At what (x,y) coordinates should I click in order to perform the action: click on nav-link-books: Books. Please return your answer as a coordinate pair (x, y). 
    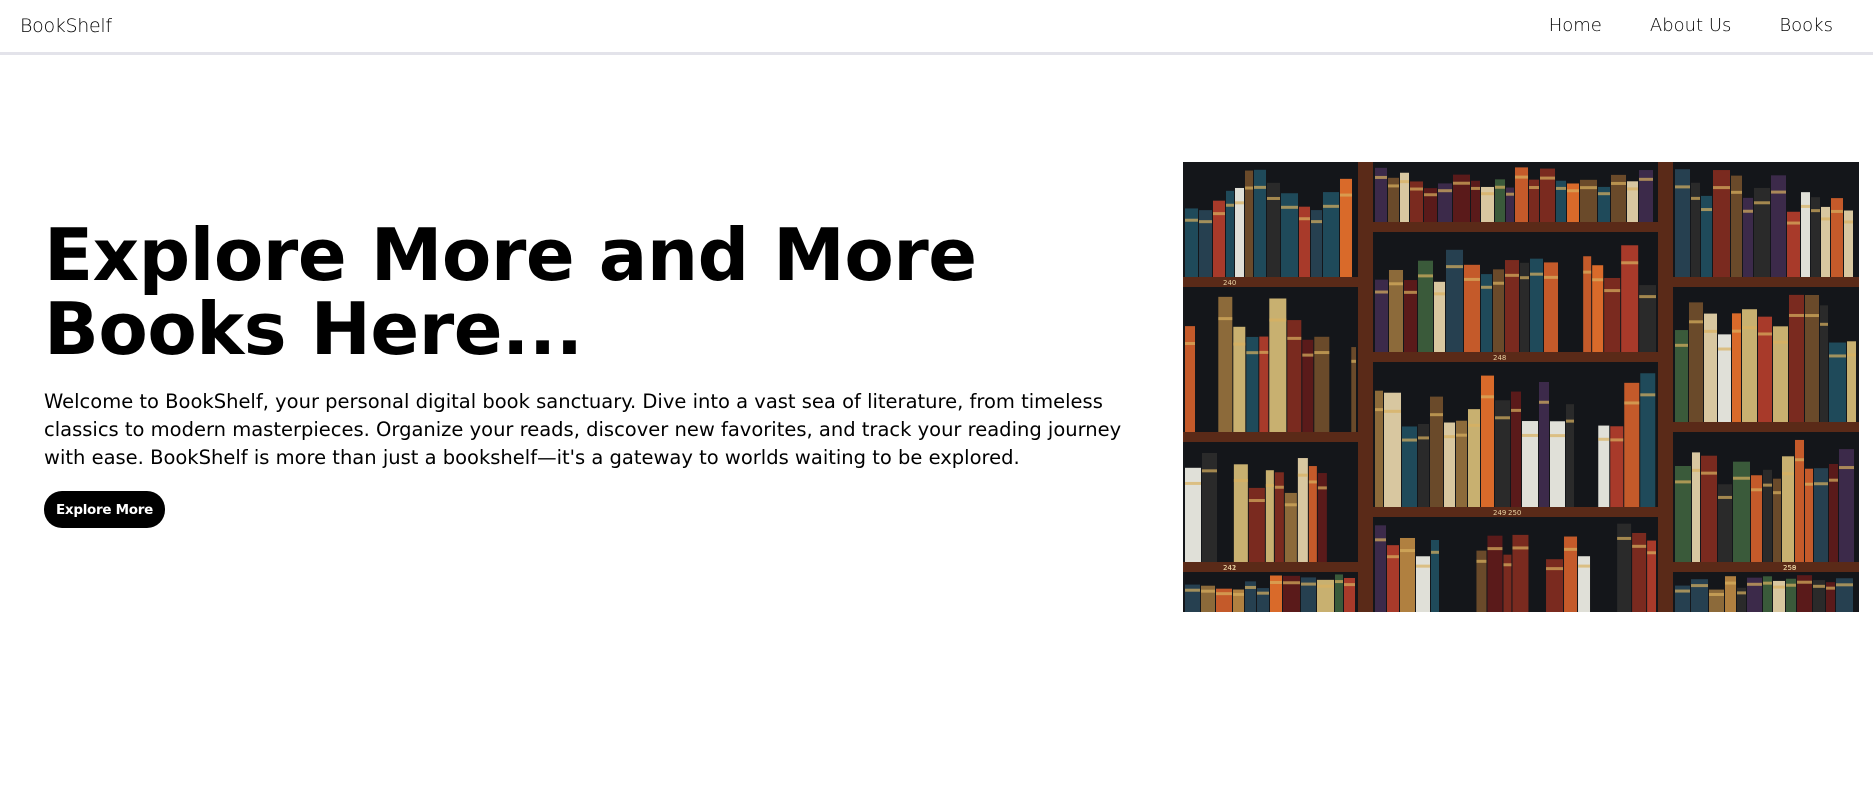
    Looking at the image, I should click on (1806, 25).